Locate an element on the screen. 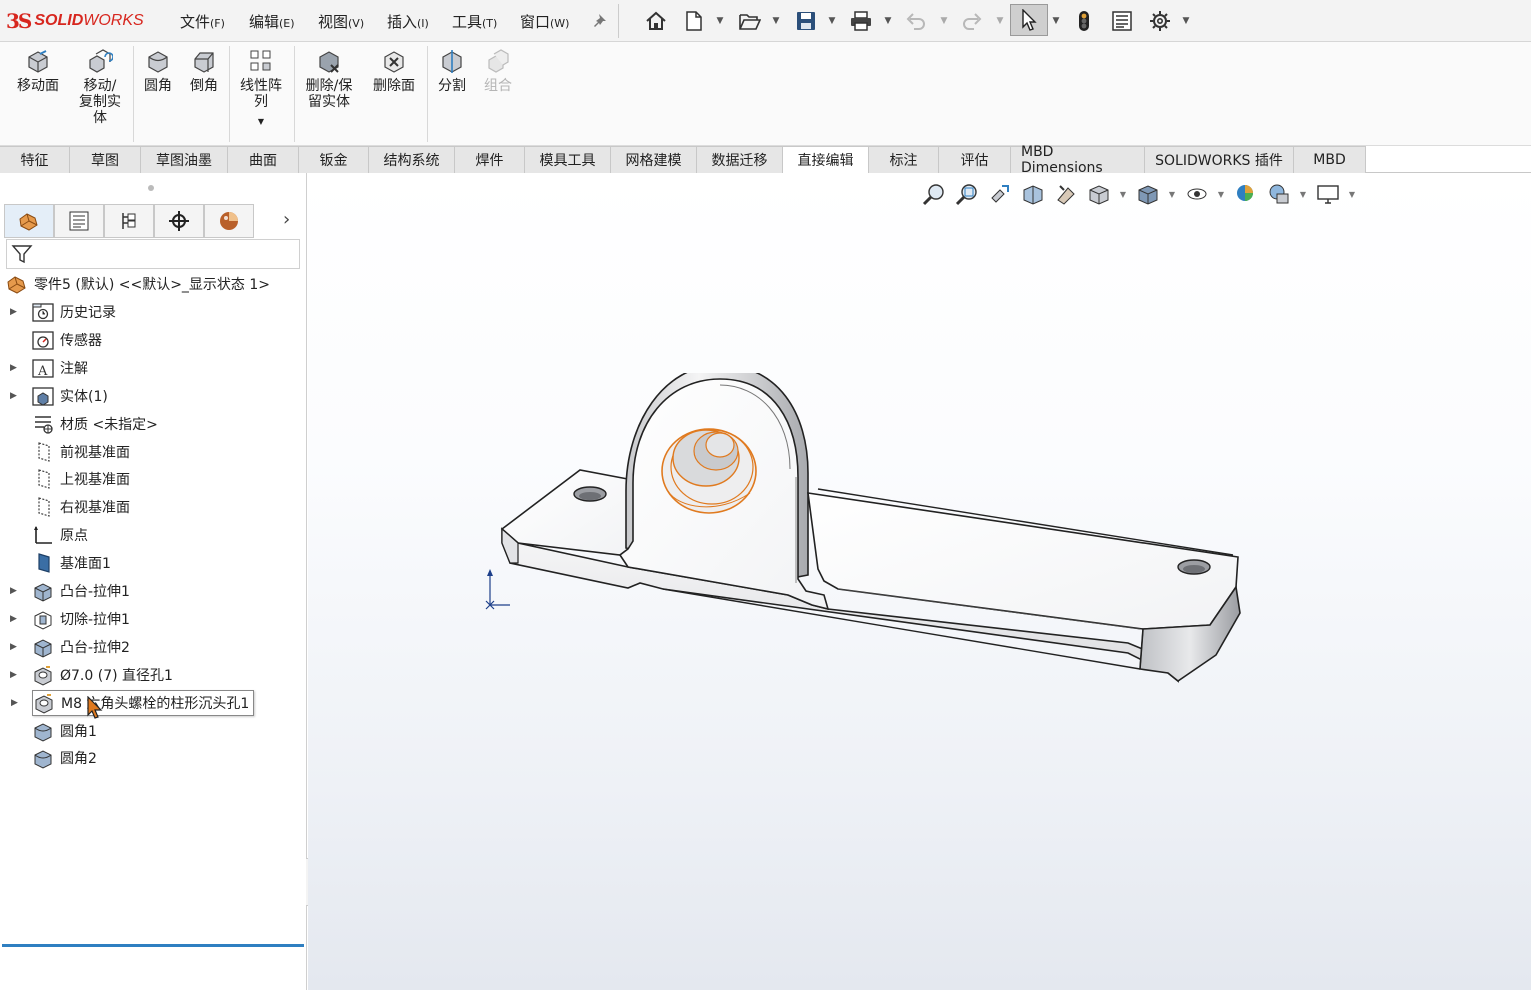 This screenshot has width=1531, height=990. split-button: 分割 is located at coordinates (452, 71).